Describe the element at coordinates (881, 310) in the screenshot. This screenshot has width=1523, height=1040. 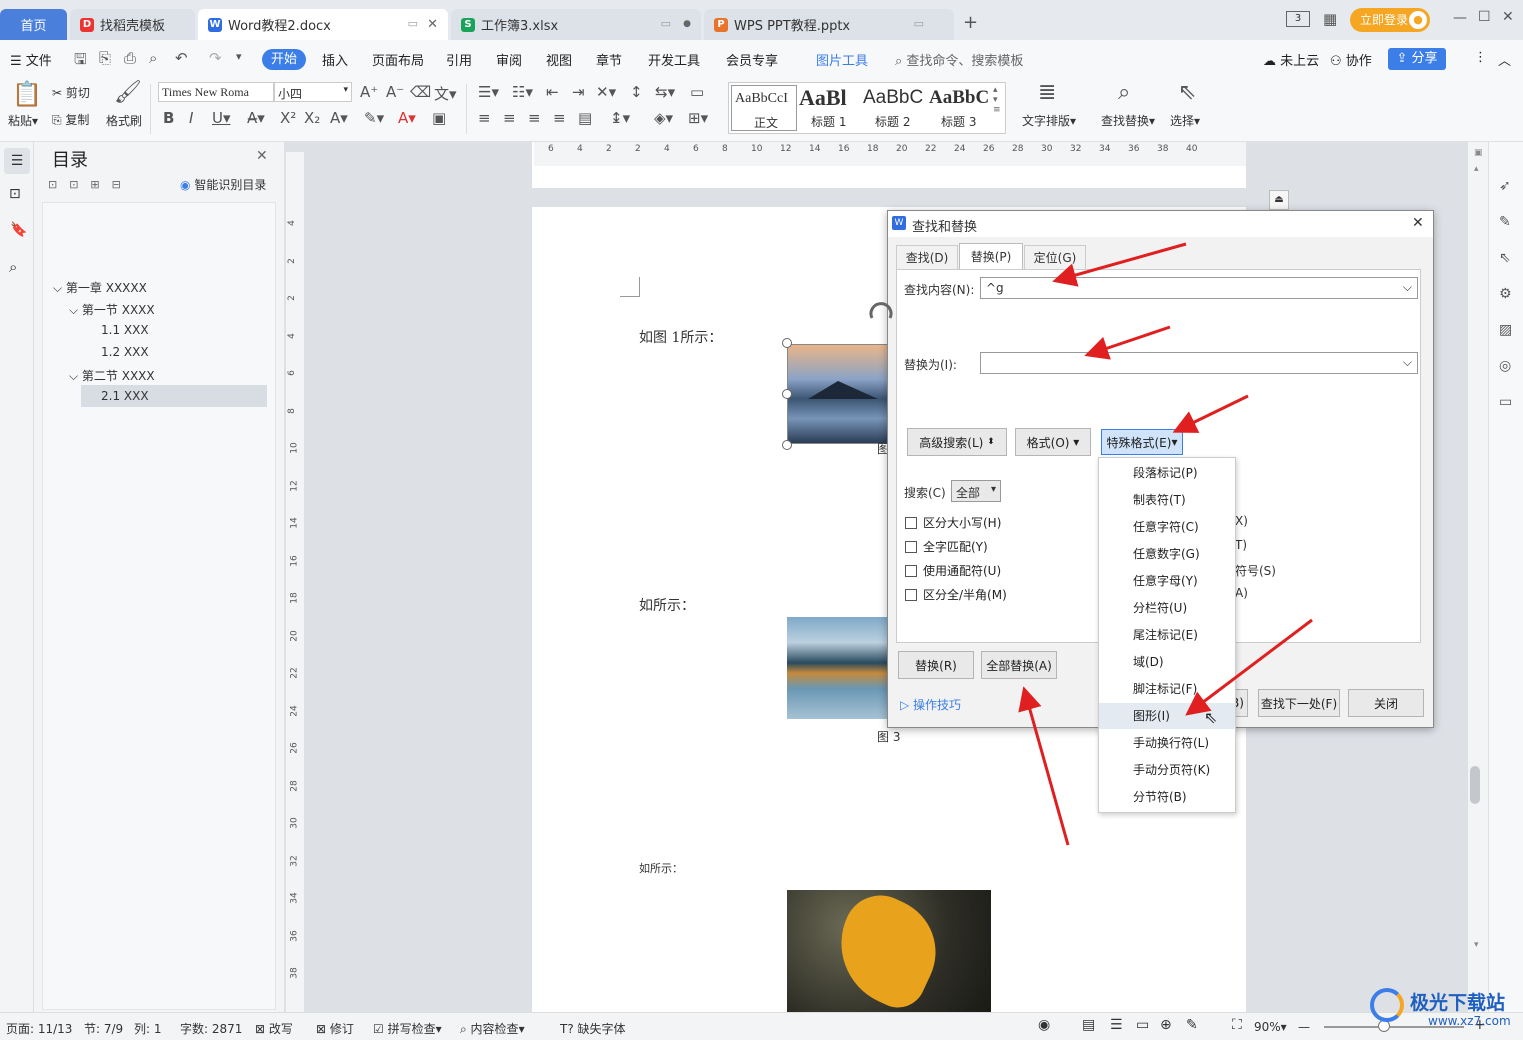
I see `rotate-handle-icon` at that location.